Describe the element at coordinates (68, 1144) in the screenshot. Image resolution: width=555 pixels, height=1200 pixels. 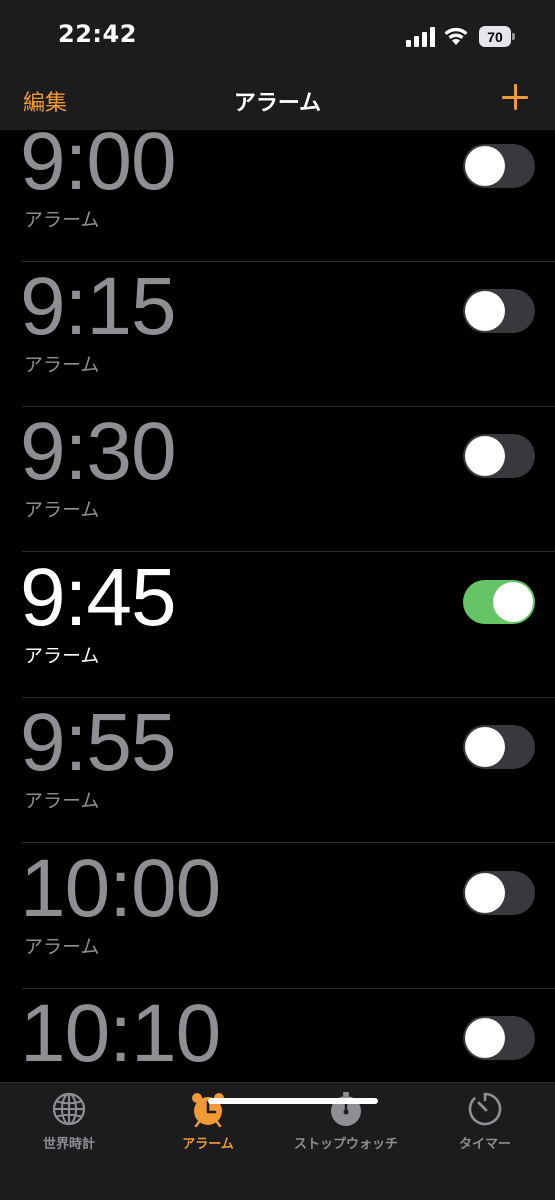
I see `tab-label: 世界時計` at that location.